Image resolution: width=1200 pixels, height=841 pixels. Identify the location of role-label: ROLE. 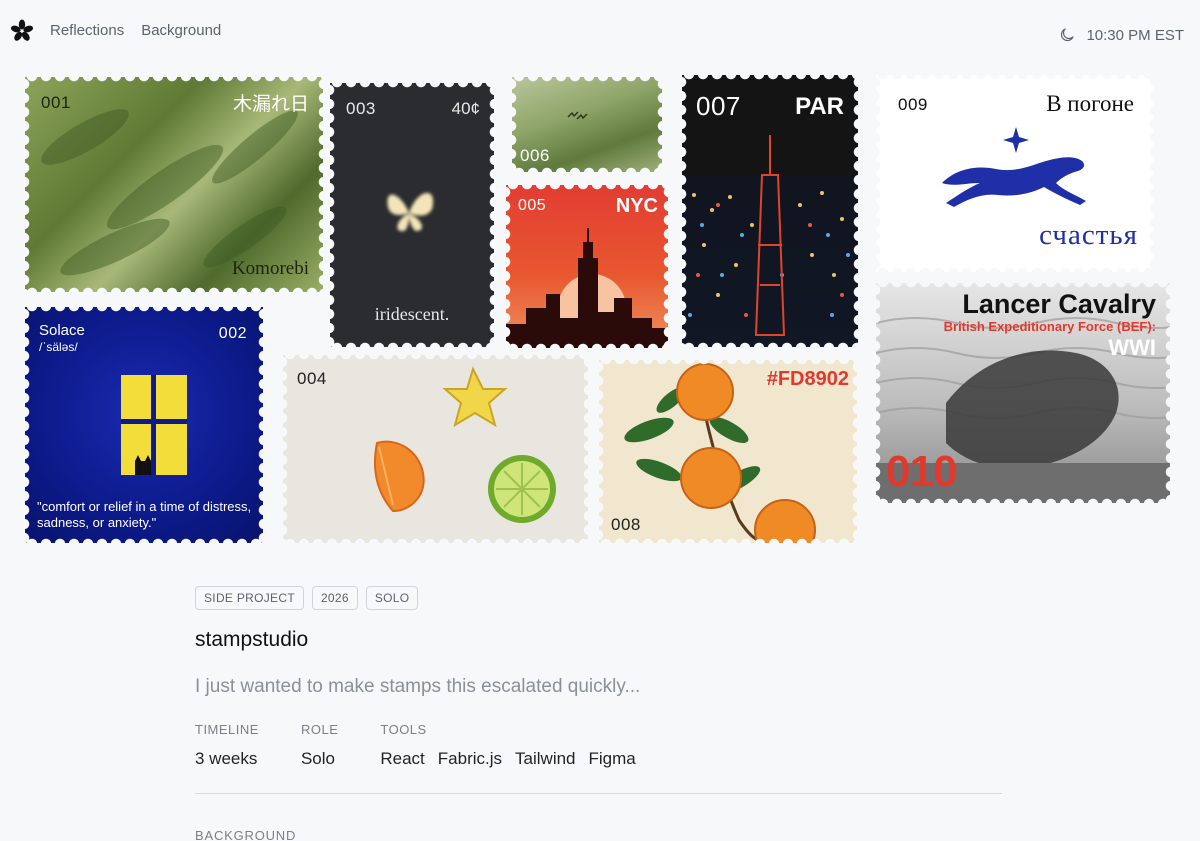
(319, 729).